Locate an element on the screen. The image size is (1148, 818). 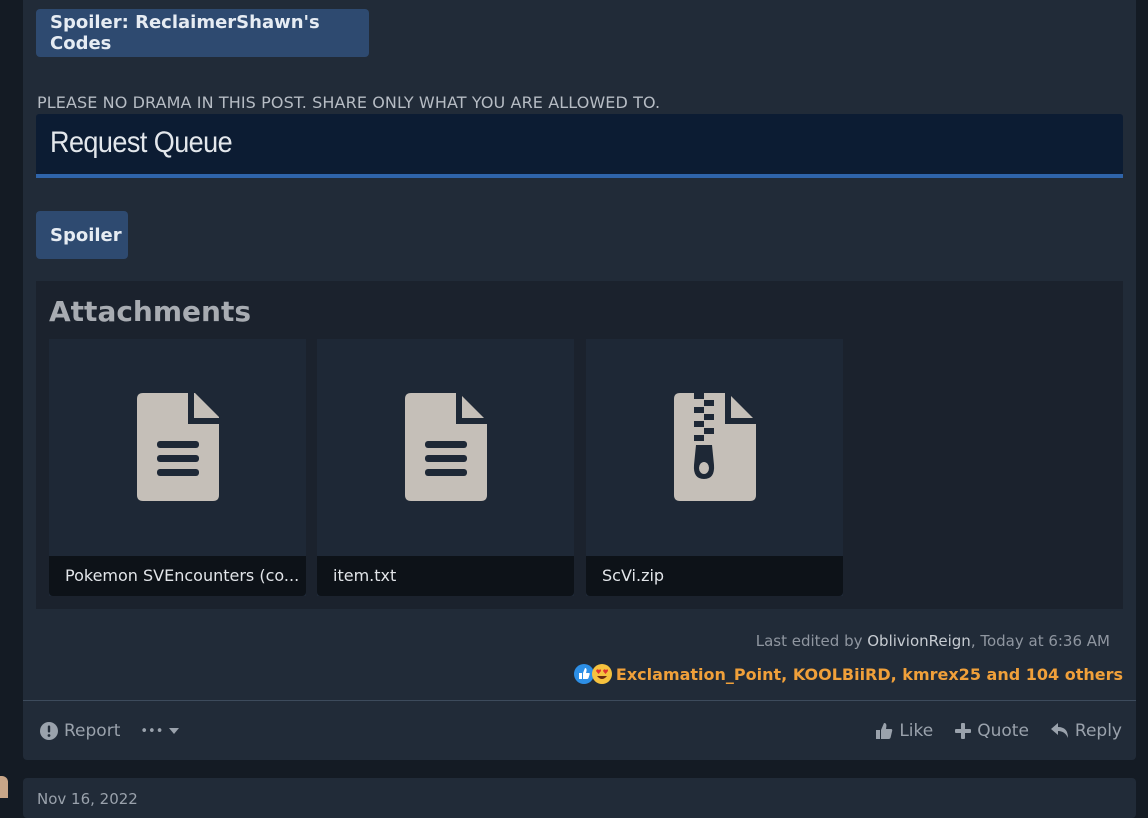
report-button: Report is located at coordinates (80, 731).